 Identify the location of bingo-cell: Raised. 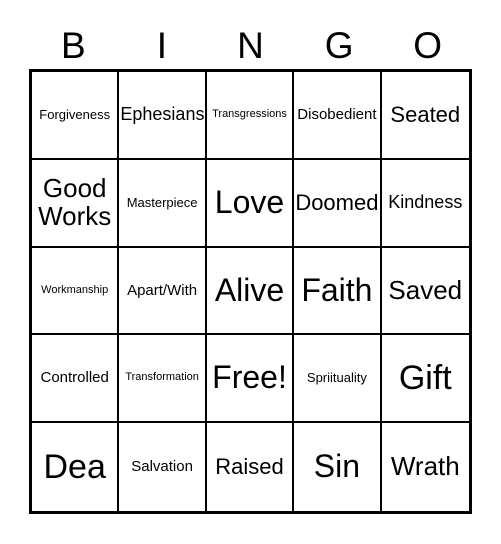
(250, 467).